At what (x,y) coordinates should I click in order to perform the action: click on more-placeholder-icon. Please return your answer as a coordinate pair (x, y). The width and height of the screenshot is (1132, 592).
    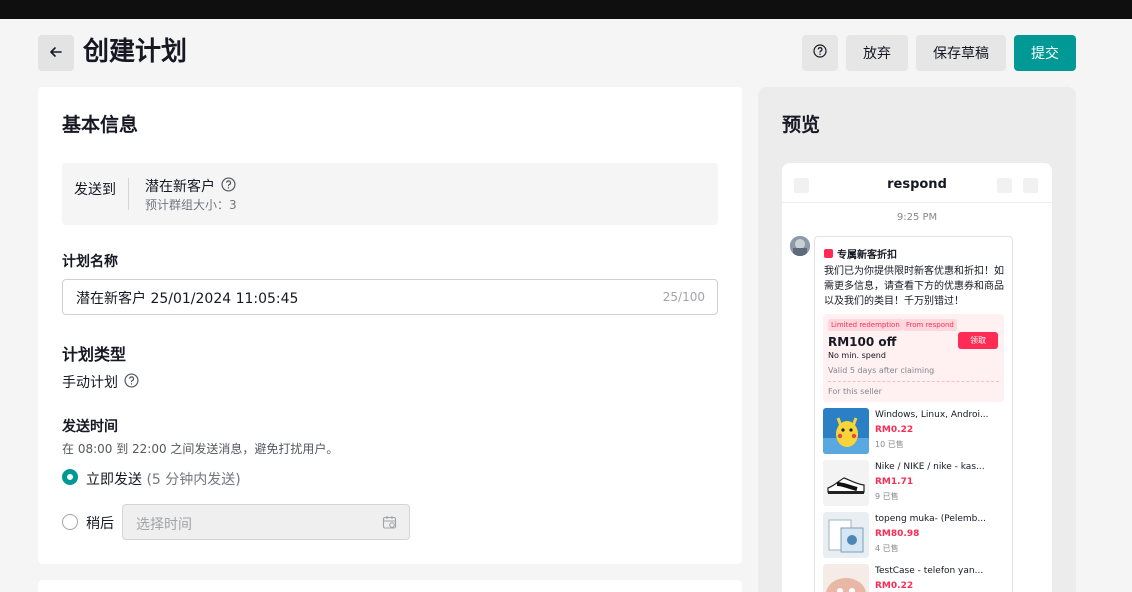
    Looking at the image, I should click on (1030, 185).